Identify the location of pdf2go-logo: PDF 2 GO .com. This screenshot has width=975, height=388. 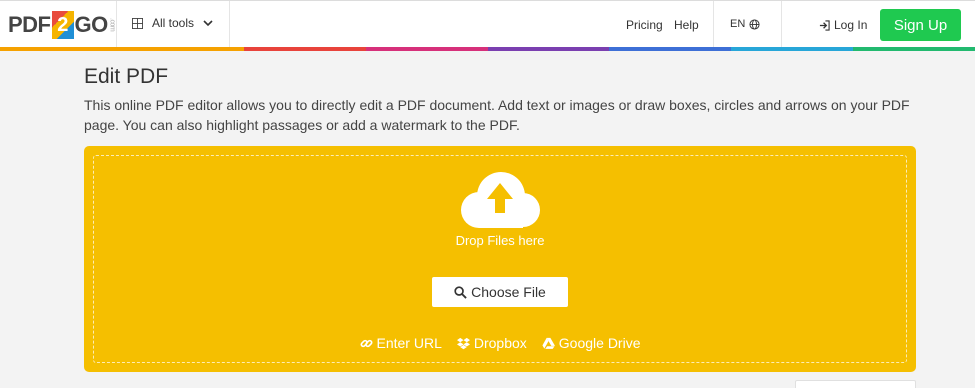
(62, 25).